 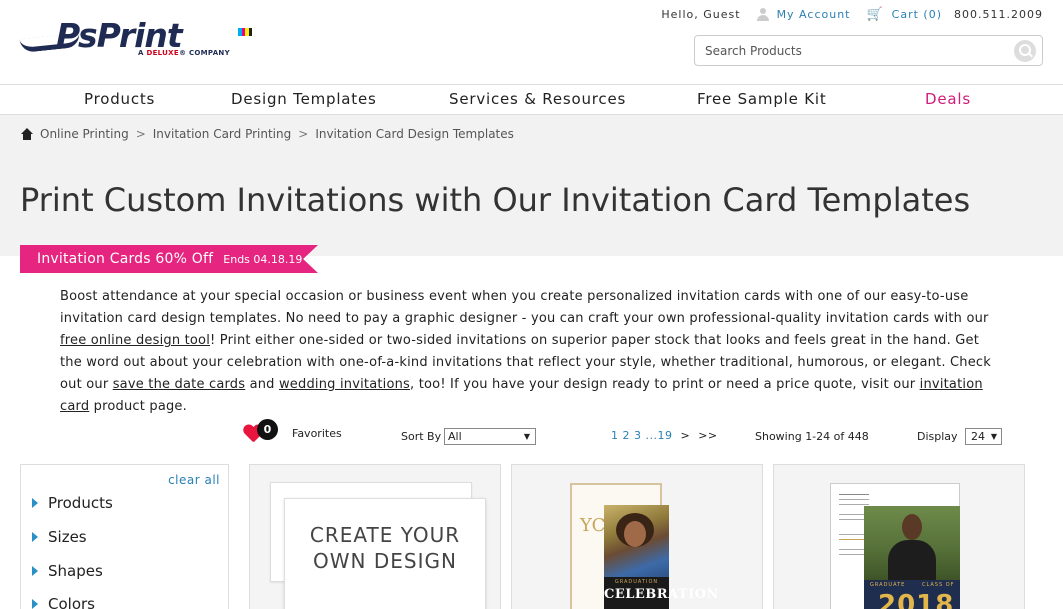 I want to click on display-label: Display, so click(x=937, y=436).